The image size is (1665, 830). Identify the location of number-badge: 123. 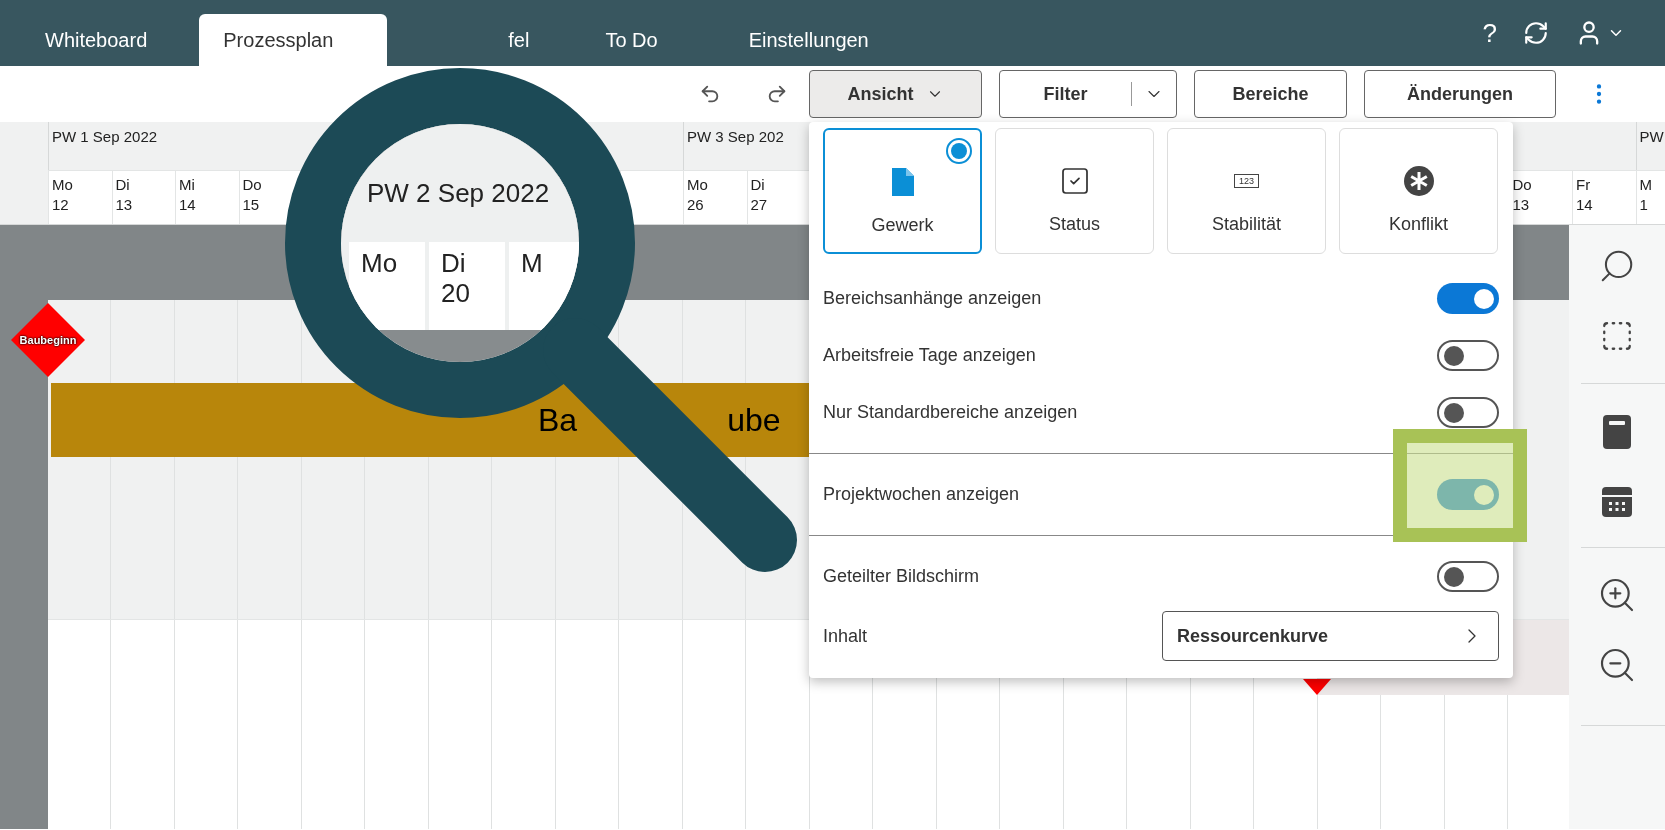
(1246, 181).